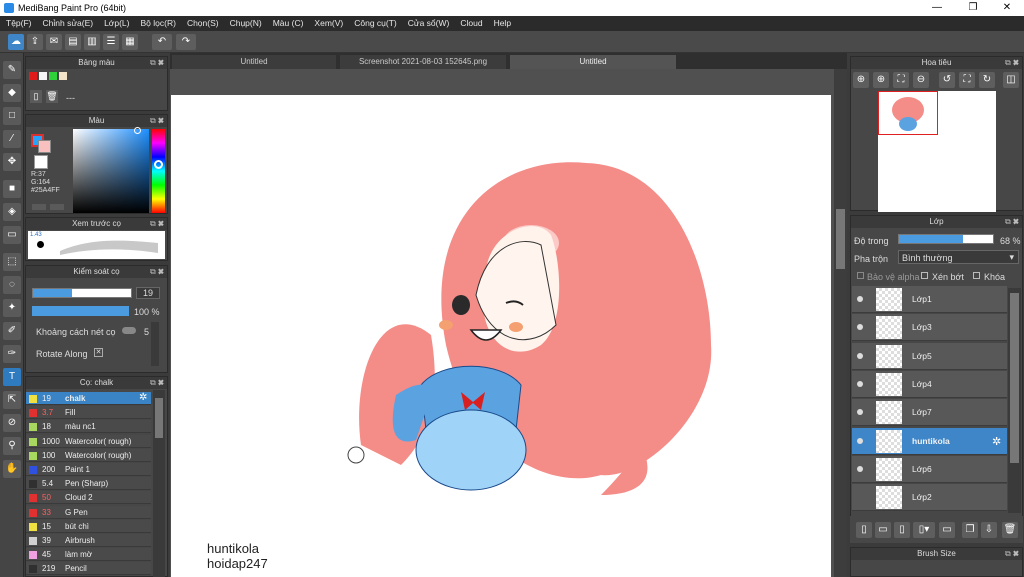 The image size is (1024, 577). Describe the element at coordinates (98, 352) in the screenshot. I see `rotate-checkbox: ✕` at that location.